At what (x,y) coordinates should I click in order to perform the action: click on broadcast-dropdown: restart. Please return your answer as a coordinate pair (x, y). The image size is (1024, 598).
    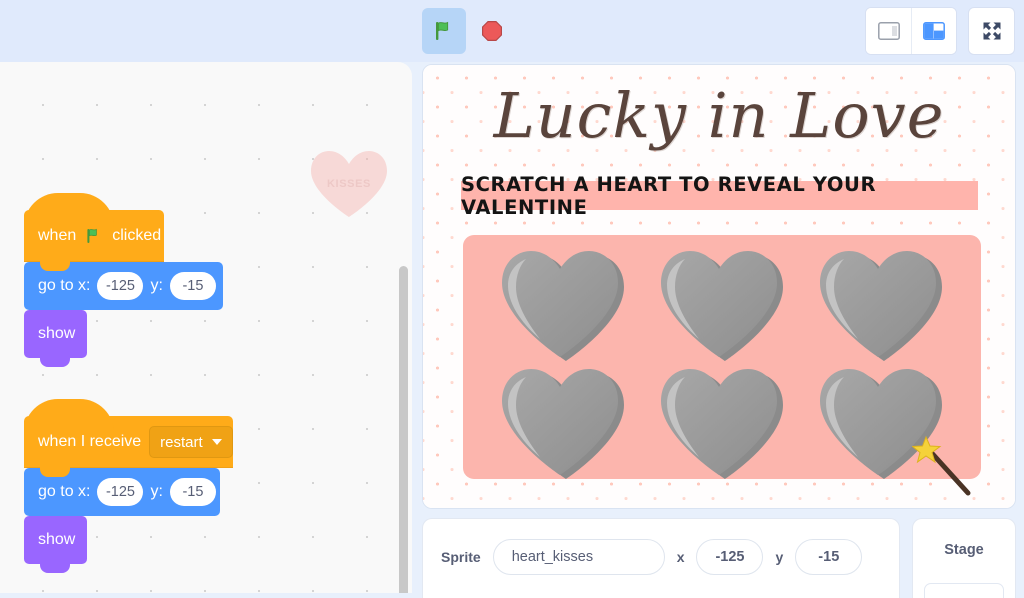
    Looking at the image, I should click on (191, 442).